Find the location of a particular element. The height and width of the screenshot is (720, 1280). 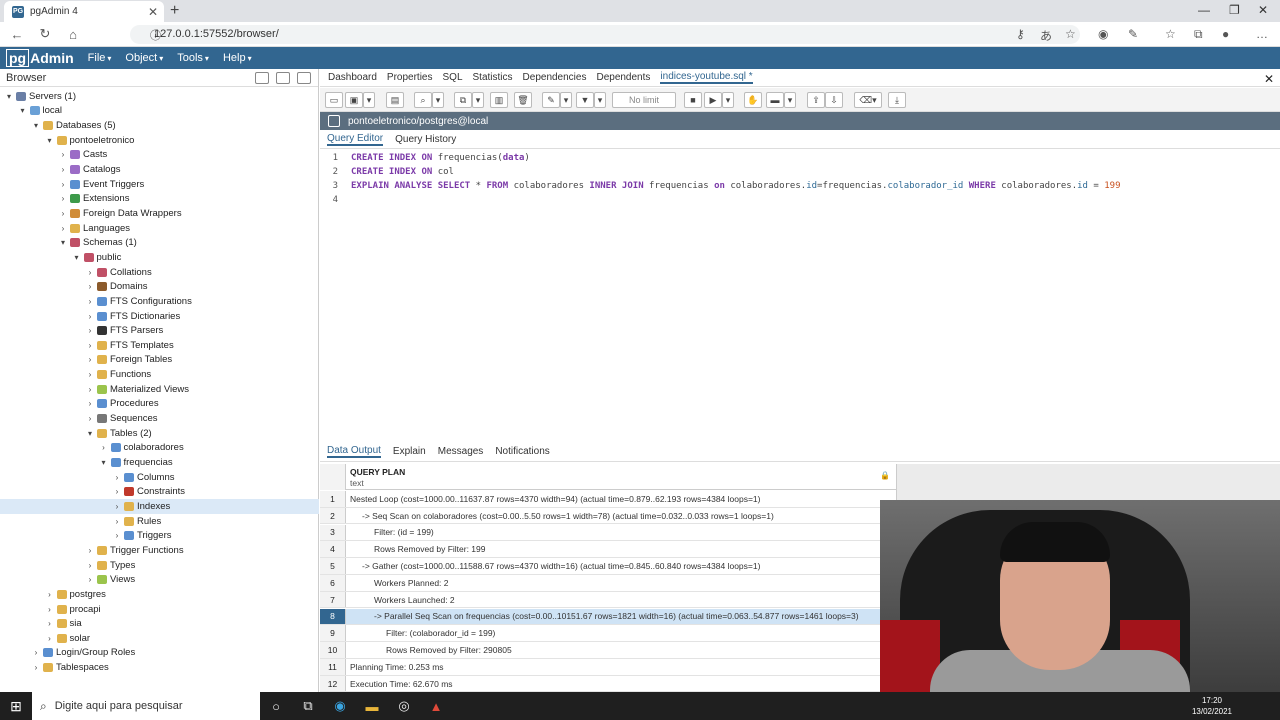

edge-icon: ◉ is located at coordinates (340, 706).